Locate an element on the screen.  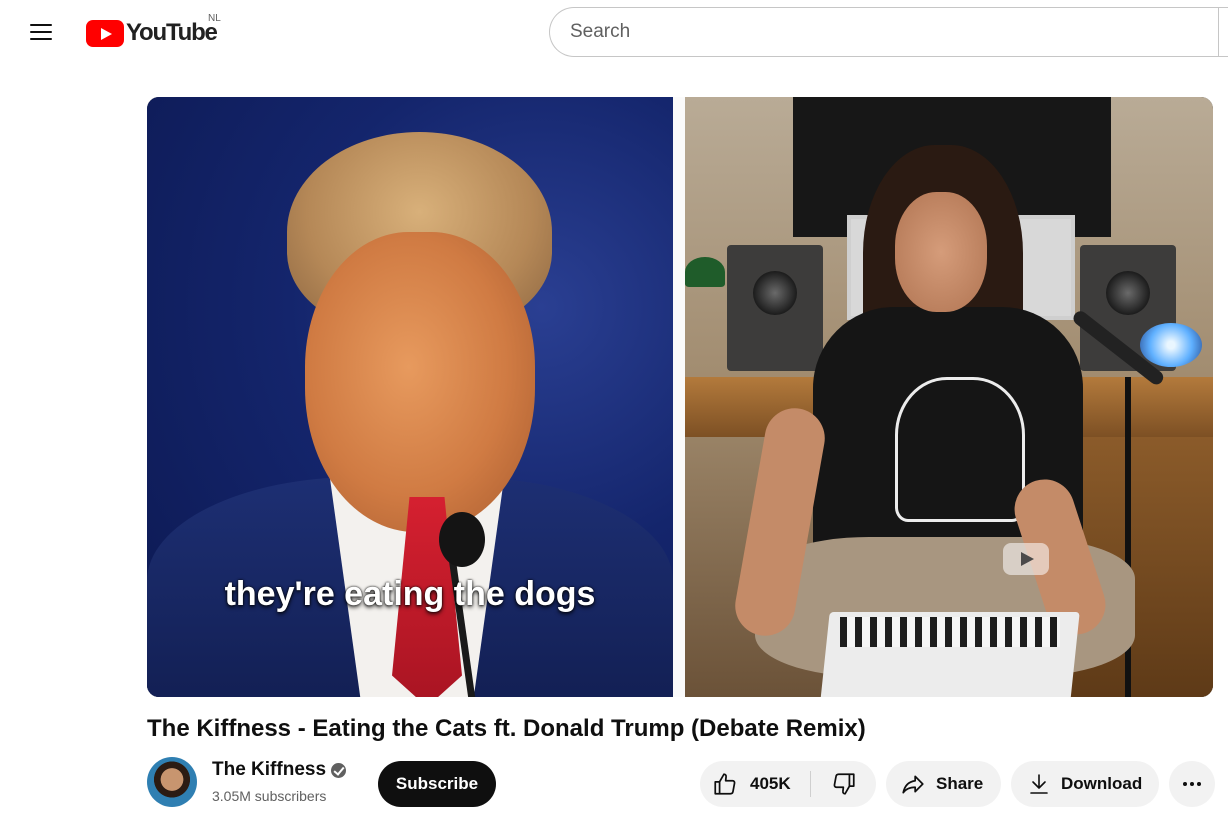
masthead: YouTube NL is located at coordinates (614, 32).